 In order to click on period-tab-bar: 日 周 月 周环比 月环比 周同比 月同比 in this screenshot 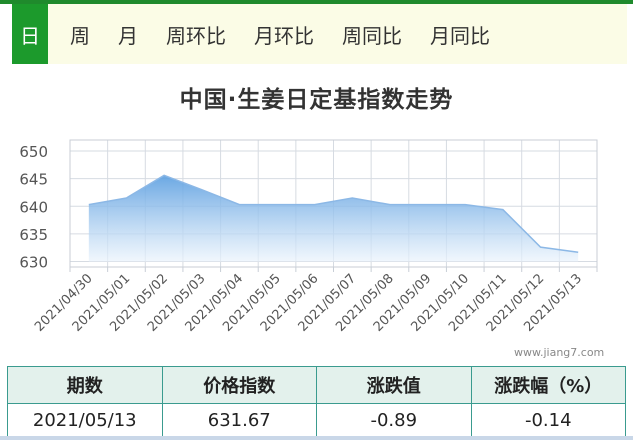, I will do `click(319, 34)`.